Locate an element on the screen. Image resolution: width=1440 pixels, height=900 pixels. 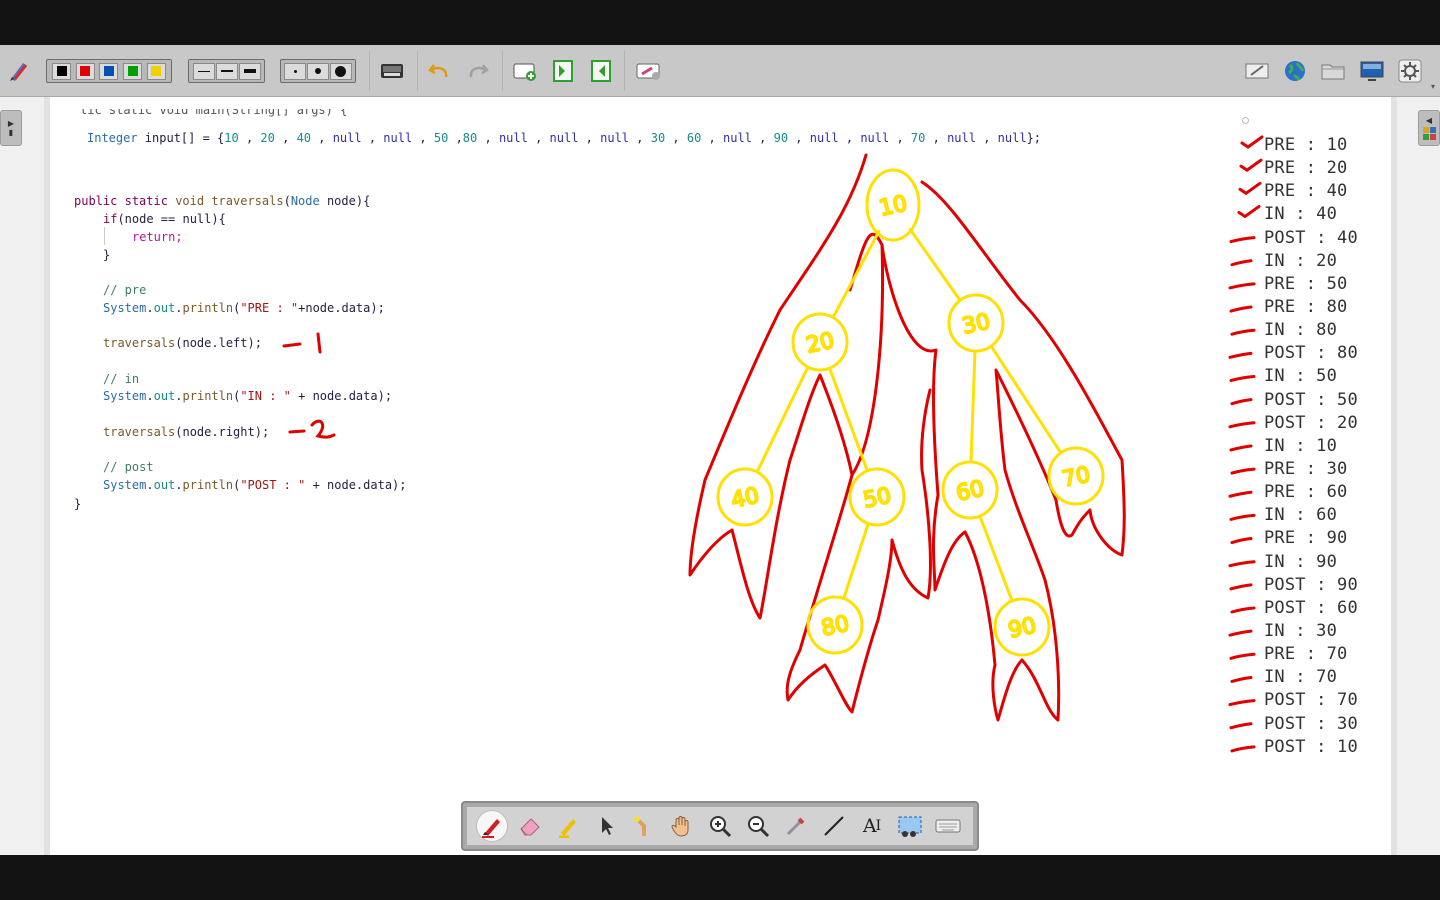
laser-icon is located at coordinates (644, 826).